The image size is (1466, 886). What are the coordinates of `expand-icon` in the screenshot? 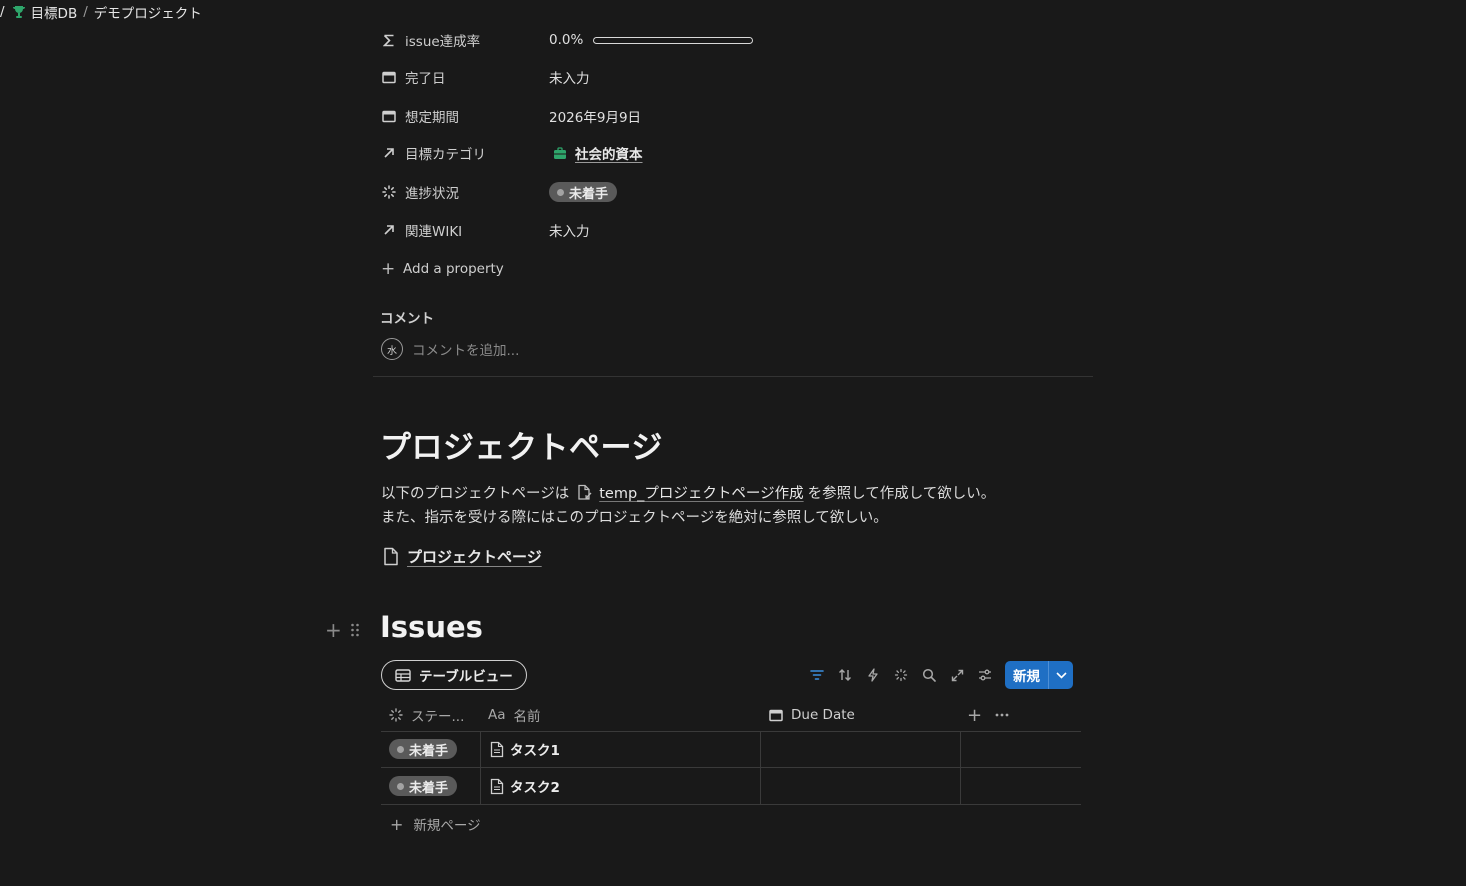 It's located at (957, 675).